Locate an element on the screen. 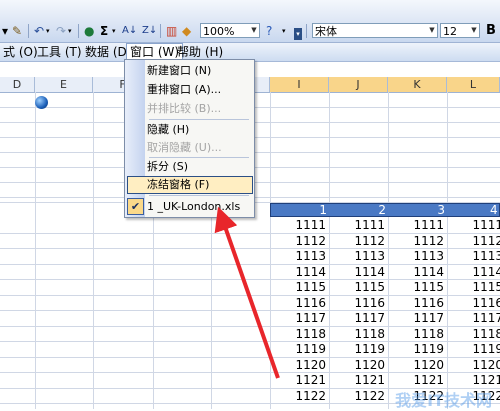 This screenshot has height=411, width=500. menu-help: 帮助 (H) is located at coordinates (200, 52).